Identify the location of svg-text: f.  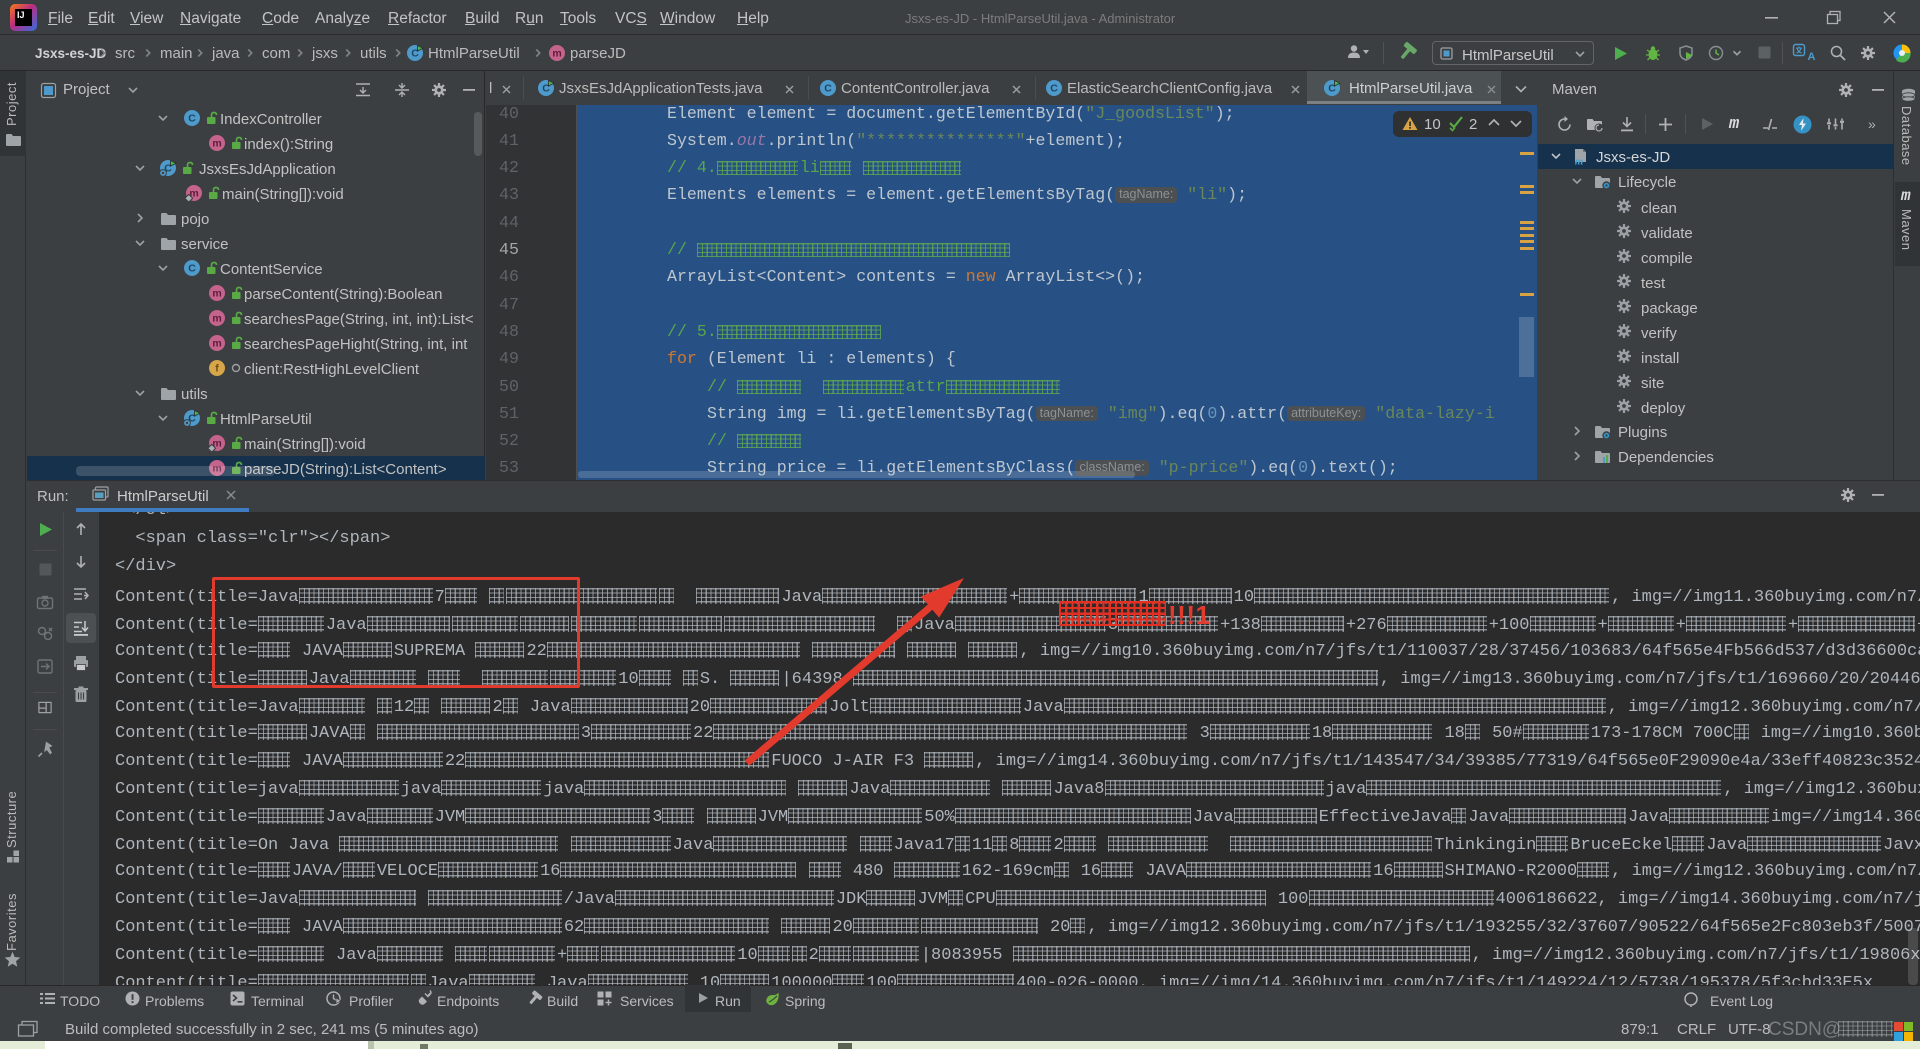
(217, 369).